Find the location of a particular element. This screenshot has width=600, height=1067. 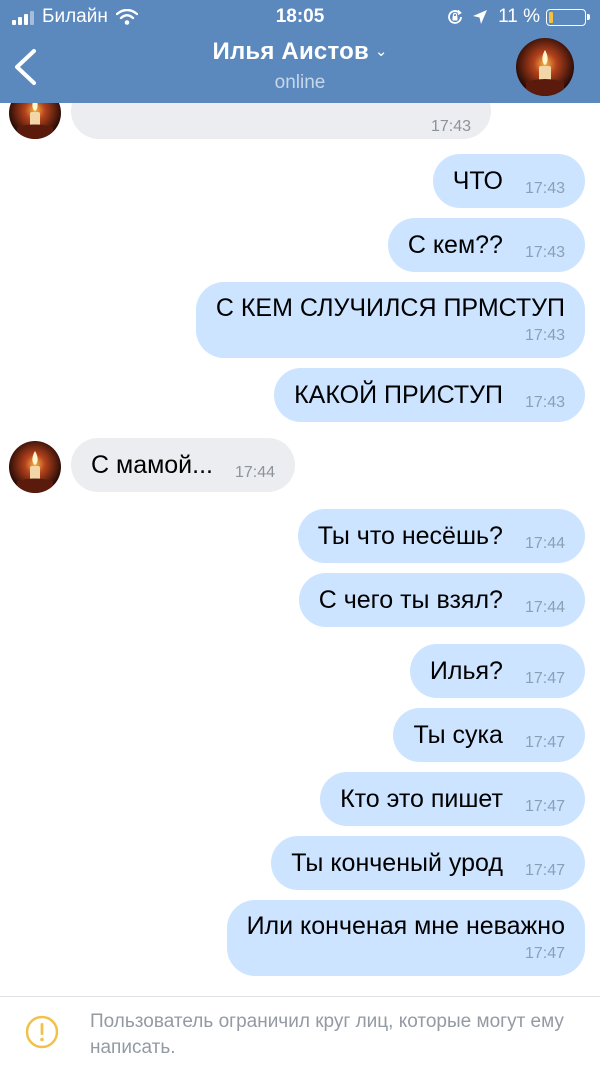

message-text: С чего ты взял? is located at coordinates (410, 599).